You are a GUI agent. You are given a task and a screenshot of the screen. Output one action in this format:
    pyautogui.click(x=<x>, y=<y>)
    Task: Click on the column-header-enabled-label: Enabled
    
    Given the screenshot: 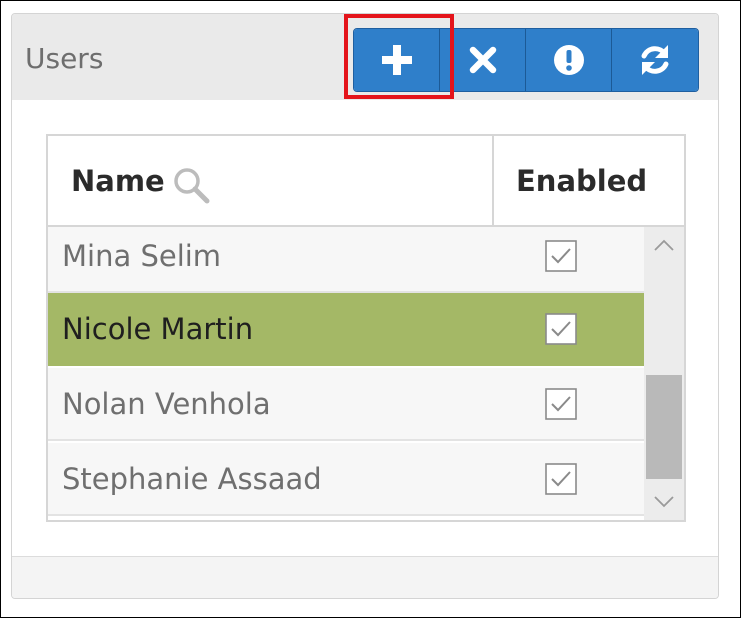 What is the action you would take?
    pyautogui.click(x=582, y=181)
    